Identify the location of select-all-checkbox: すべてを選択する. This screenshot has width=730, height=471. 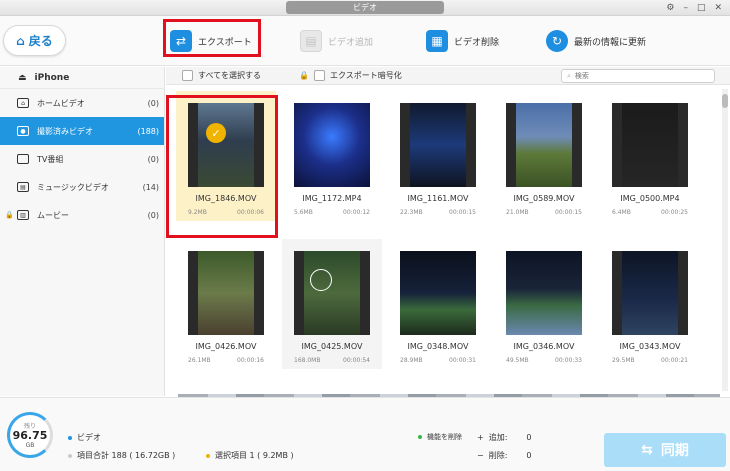
(221, 75).